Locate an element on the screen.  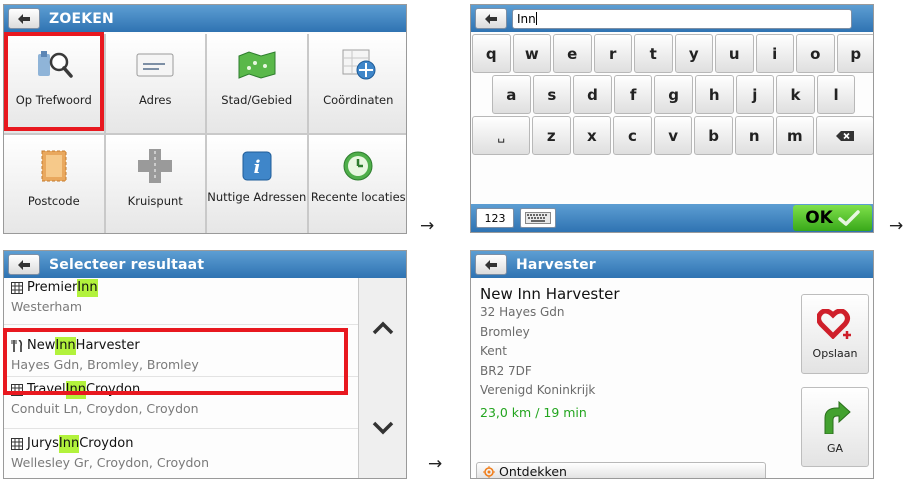
key-t: t is located at coordinates (653, 53).